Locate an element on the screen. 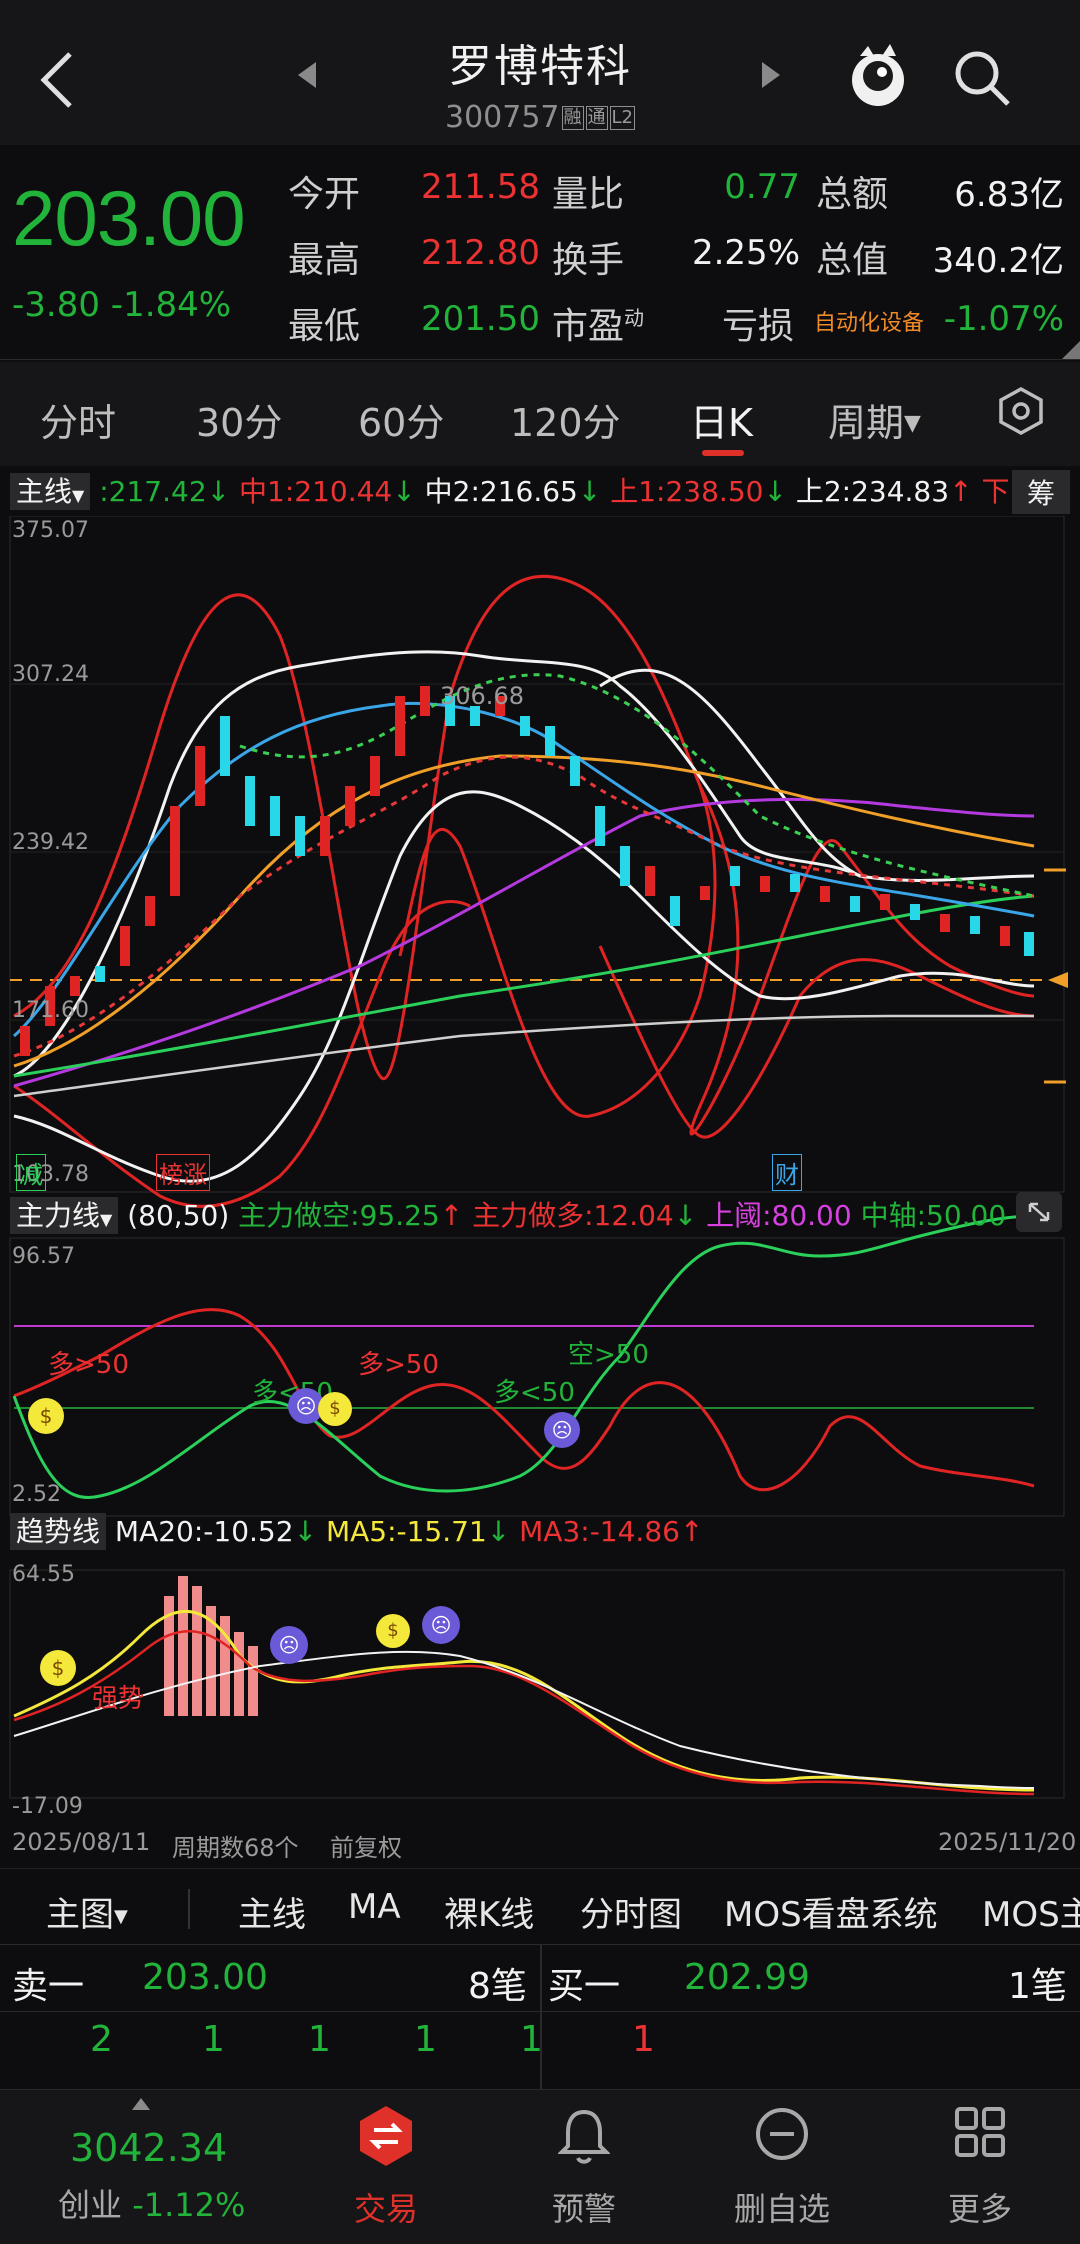  date-end: 2025/11/20 is located at coordinates (1007, 1842).